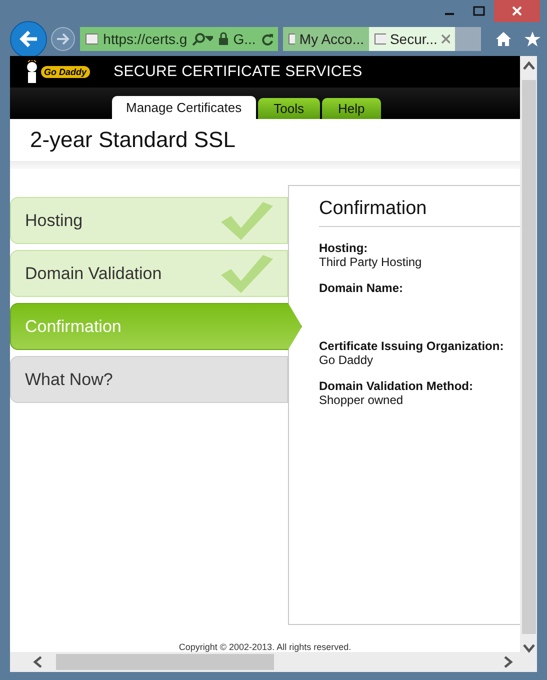  What do you see at coordinates (184, 107) in the screenshot?
I see `nav-tab: Manage Certificates` at bounding box center [184, 107].